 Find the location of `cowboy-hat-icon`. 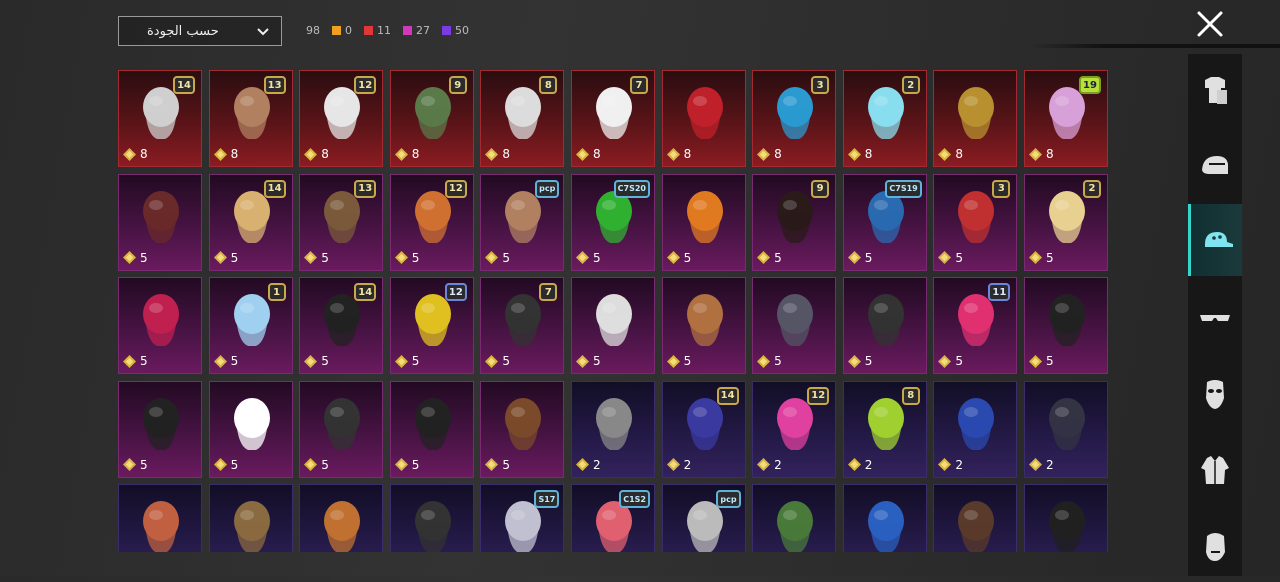

cowboy-hat-icon is located at coordinates (704, 320).